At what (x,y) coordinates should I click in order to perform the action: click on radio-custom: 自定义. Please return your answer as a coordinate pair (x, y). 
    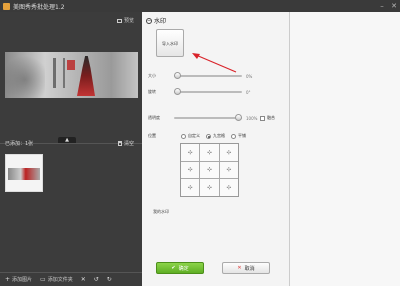
    Looking at the image, I should click on (190, 136).